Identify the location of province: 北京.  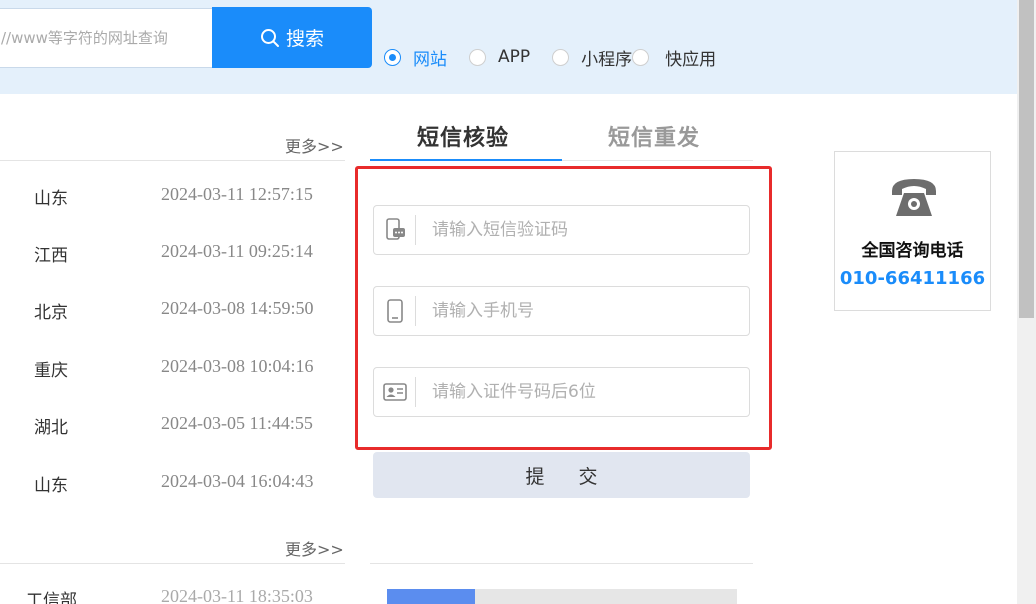
(51, 313).